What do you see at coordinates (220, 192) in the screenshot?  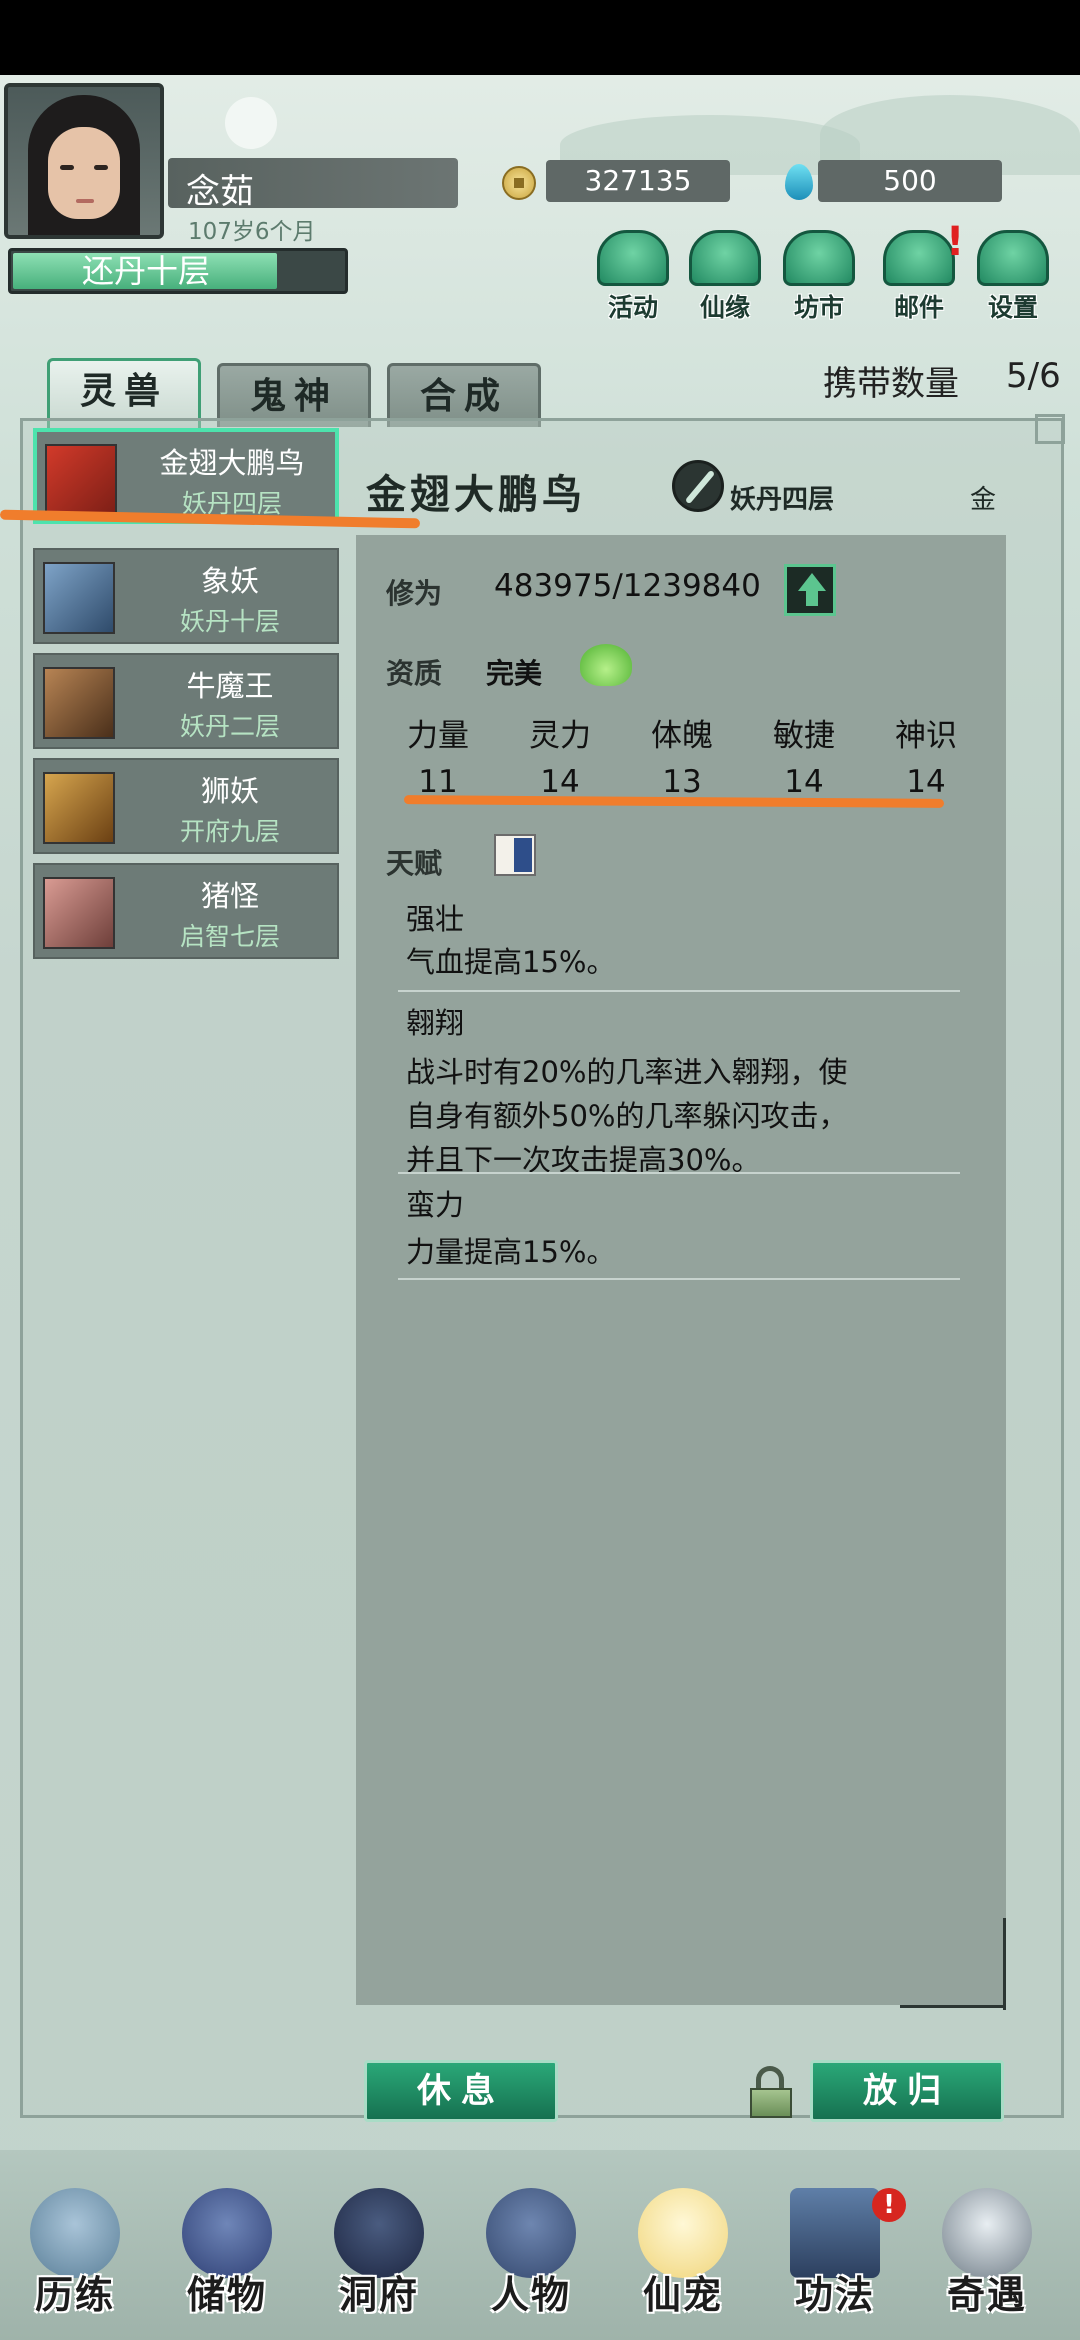 I see `player-name: 念茹` at bounding box center [220, 192].